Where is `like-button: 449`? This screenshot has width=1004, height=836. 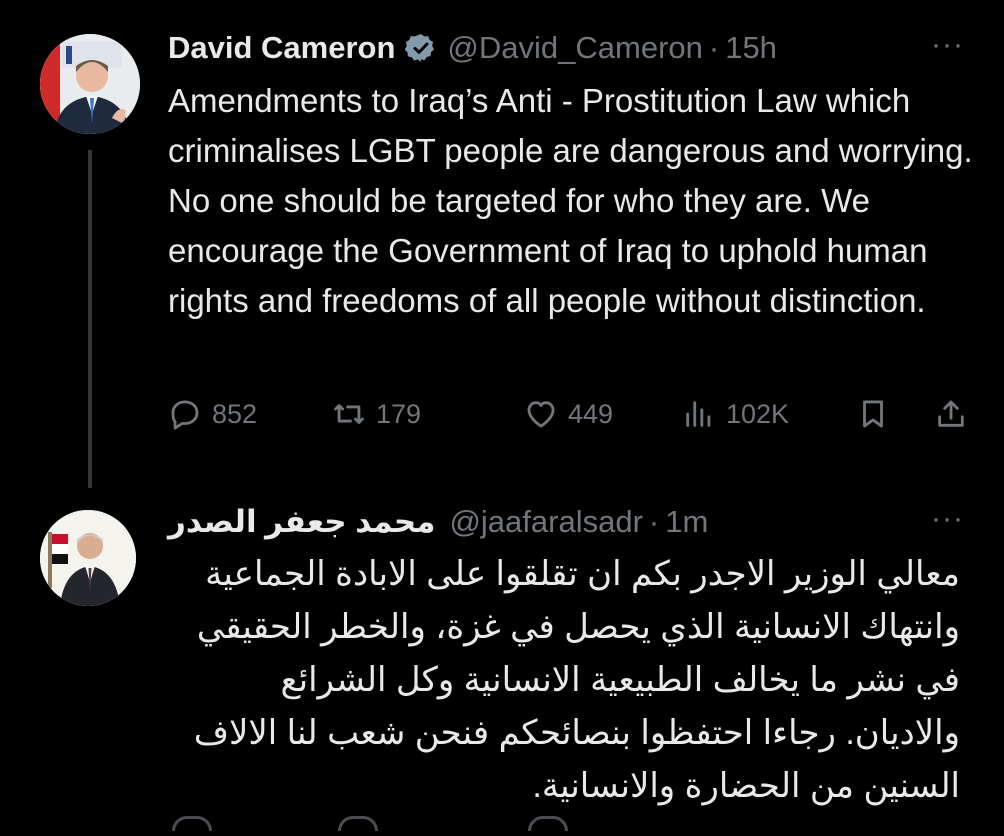 like-button: 449 is located at coordinates (568, 414).